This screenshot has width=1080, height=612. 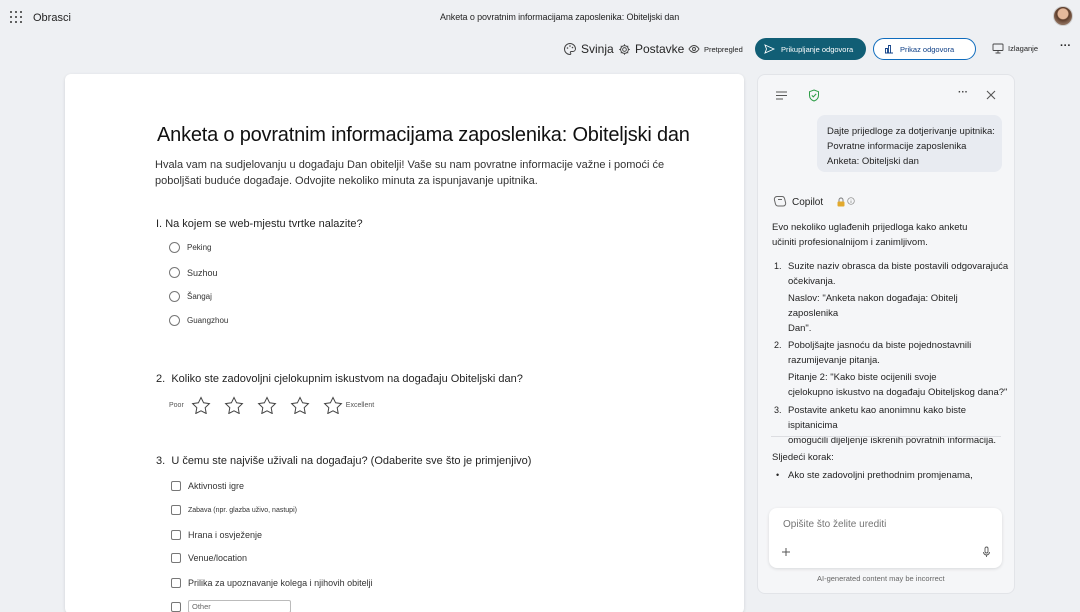 I want to click on question-number: 2., so click(x=161, y=379).